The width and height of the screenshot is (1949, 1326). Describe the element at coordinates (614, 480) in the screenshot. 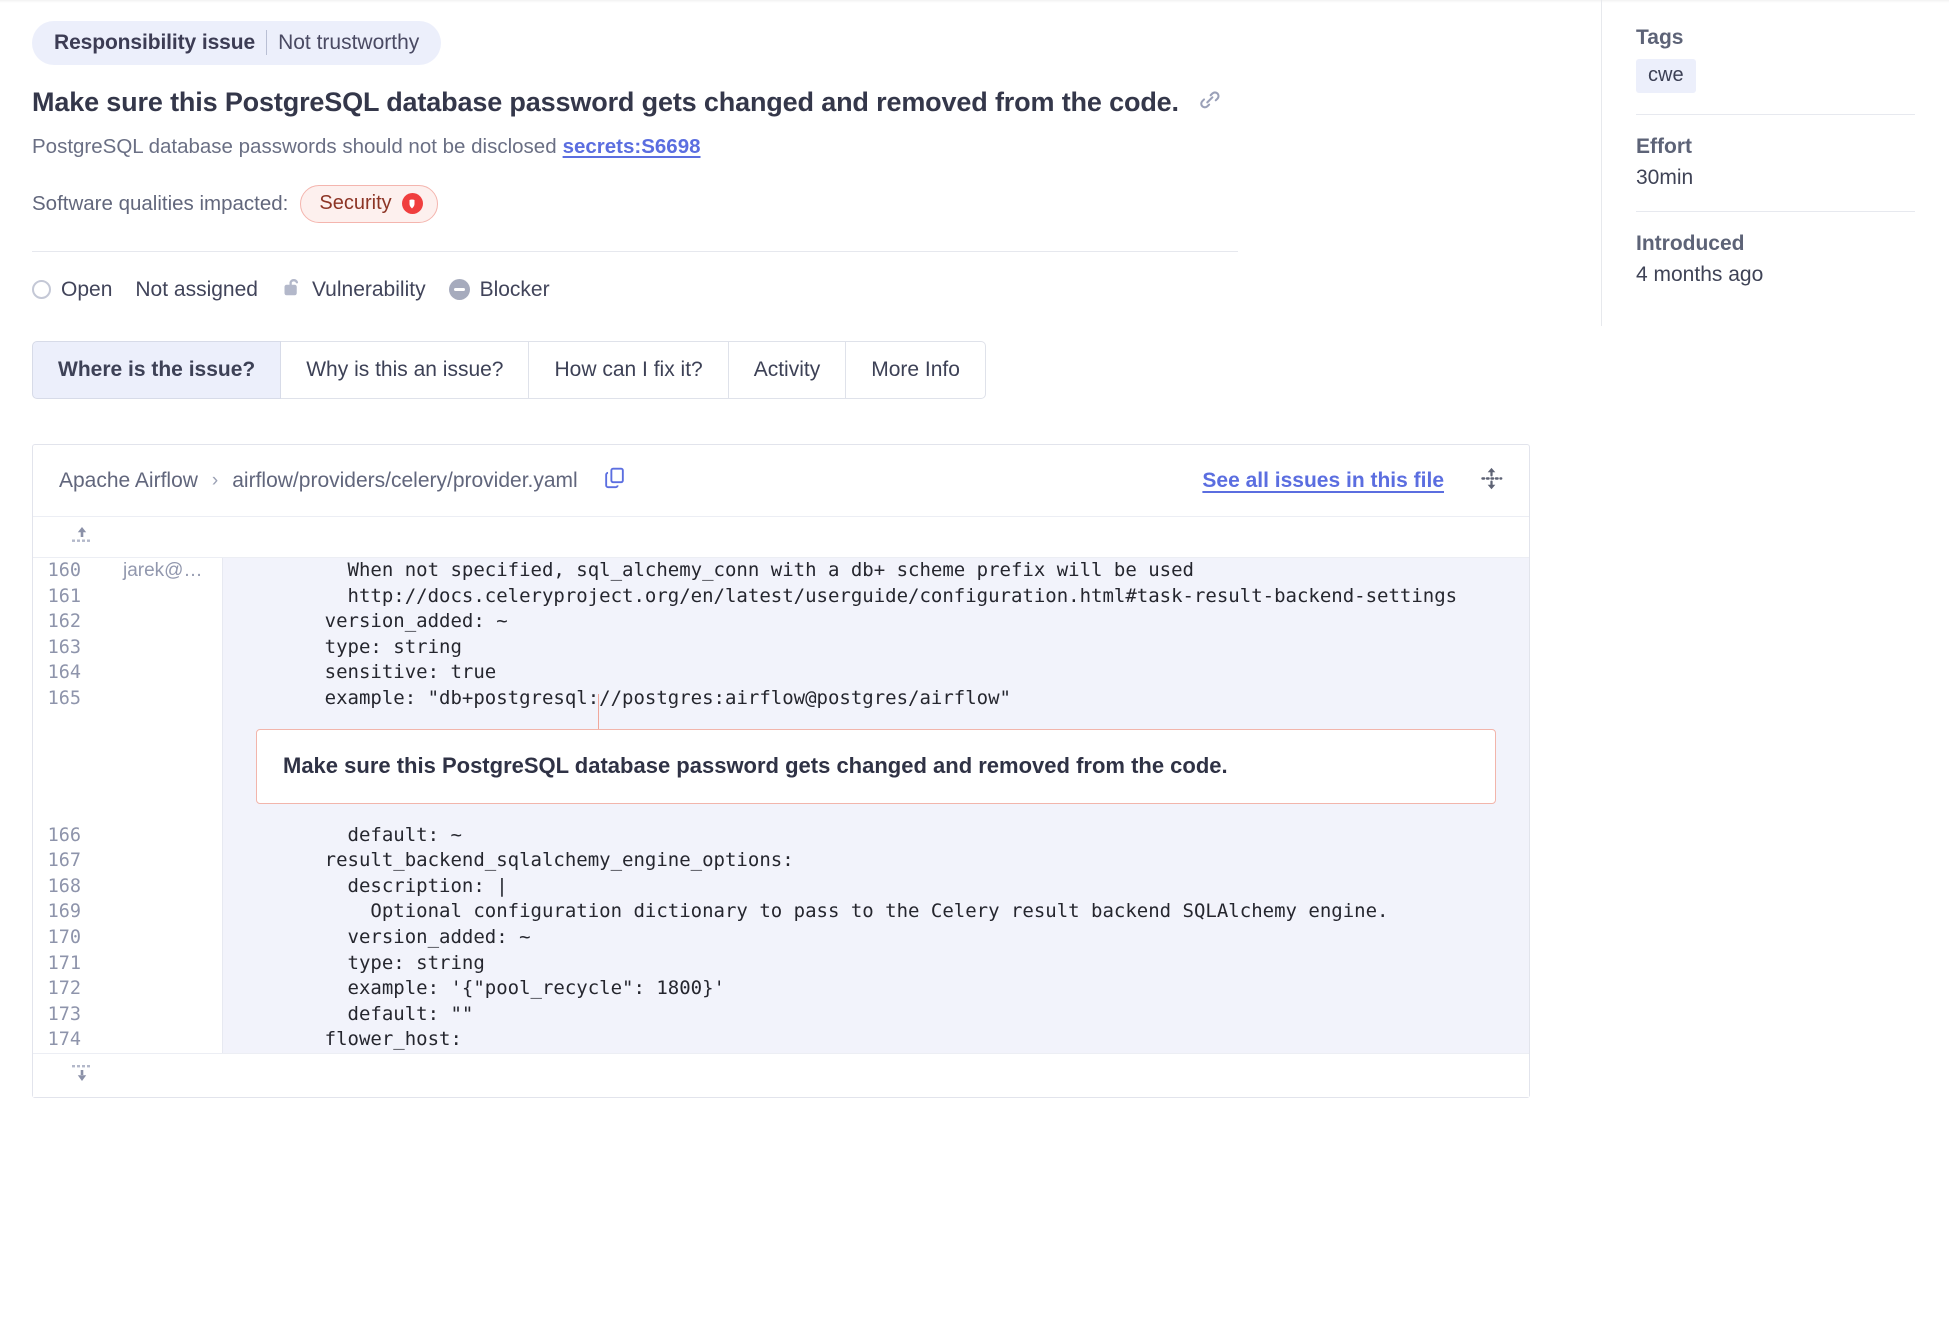

I see `copy-icon` at that location.